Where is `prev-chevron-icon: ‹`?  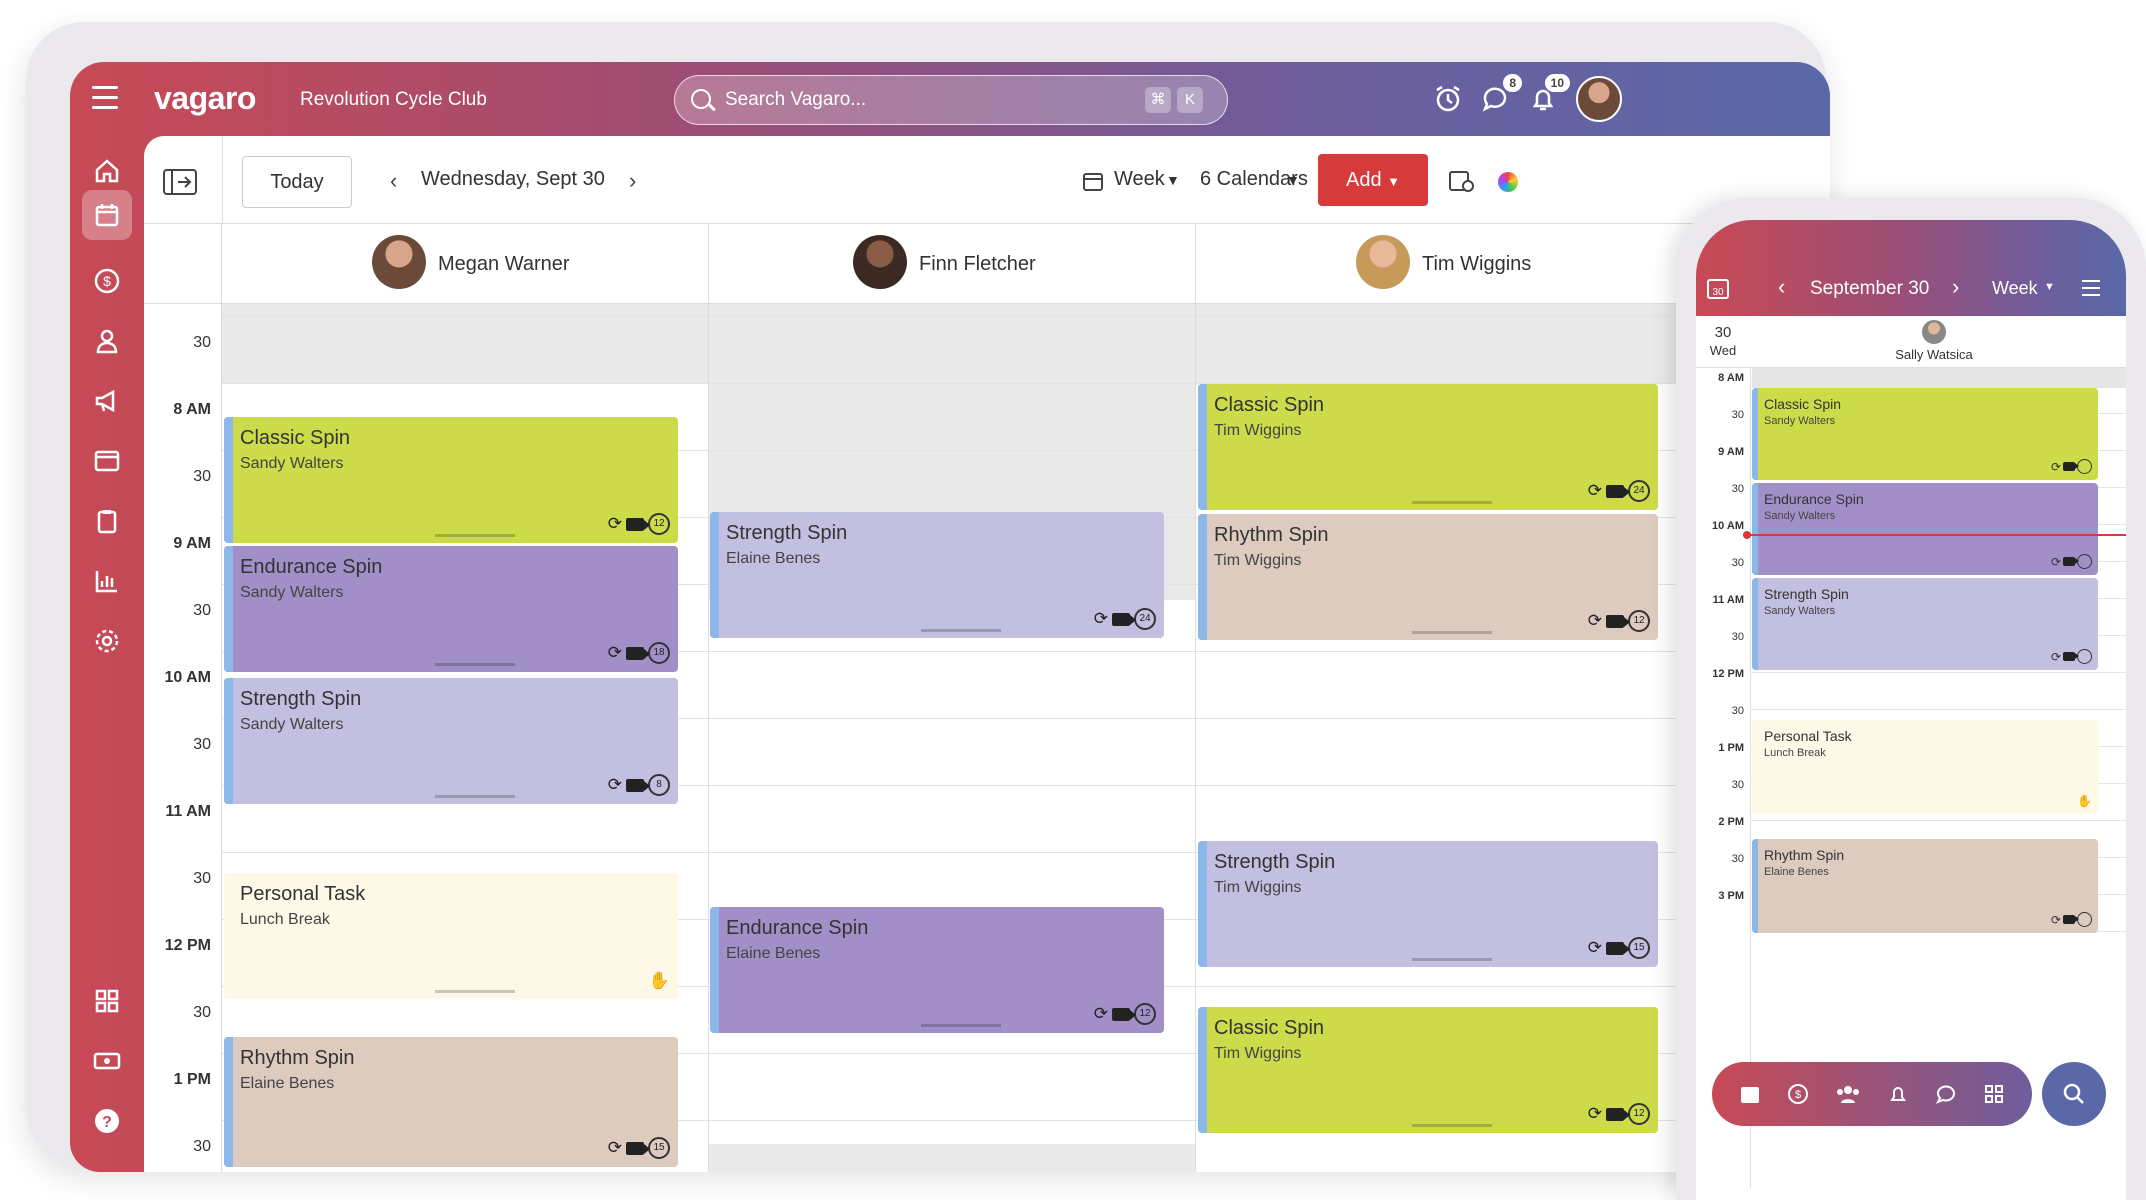 prev-chevron-icon: ‹ is located at coordinates (1781, 287).